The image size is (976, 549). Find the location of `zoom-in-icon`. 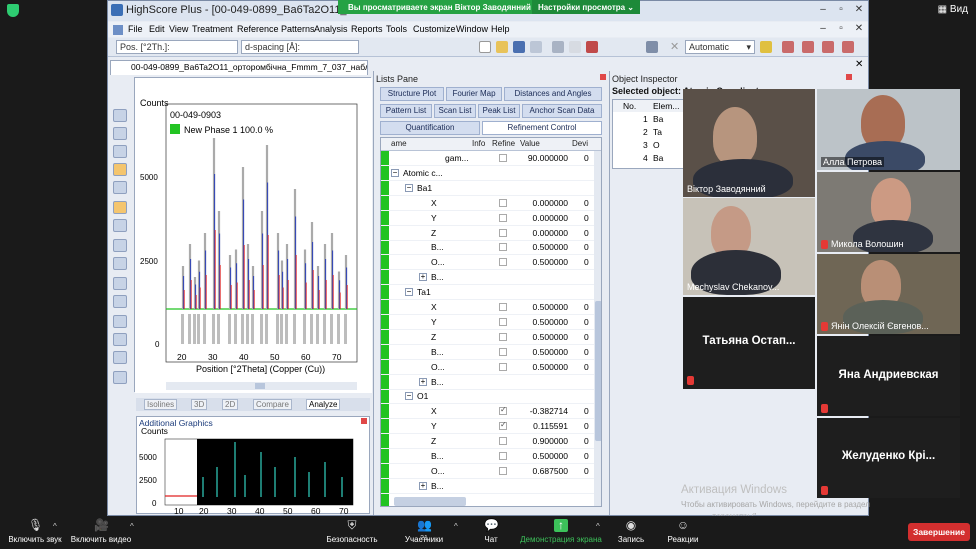

zoom-in-icon is located at coordinates (120, 115).